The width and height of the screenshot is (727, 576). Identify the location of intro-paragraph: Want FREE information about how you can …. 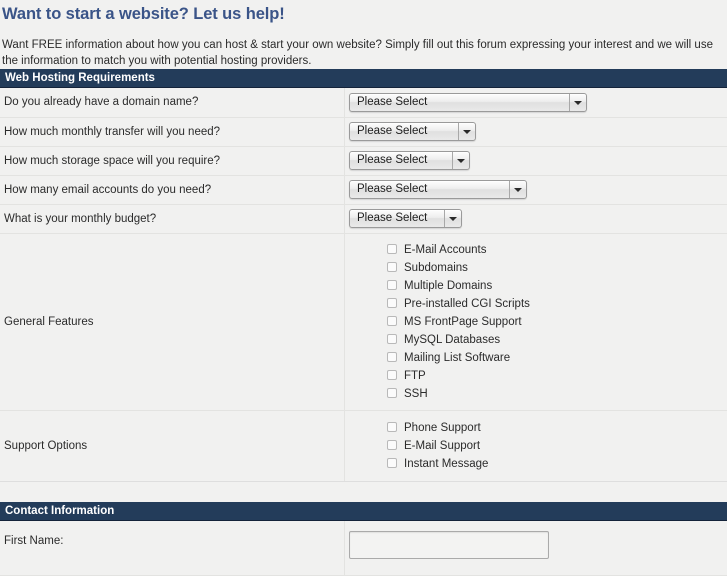
(363, 53).